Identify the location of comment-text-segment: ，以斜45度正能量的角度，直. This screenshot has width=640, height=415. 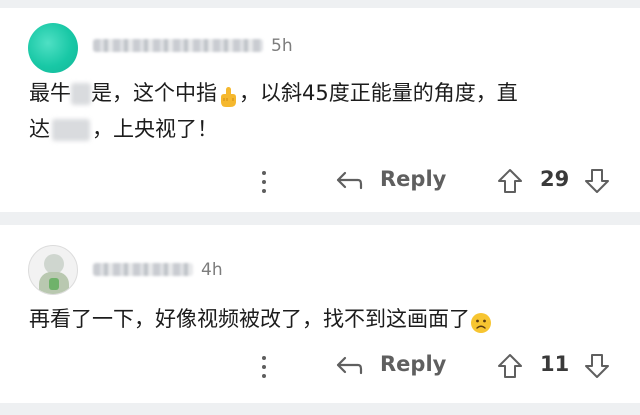
(378, 93).